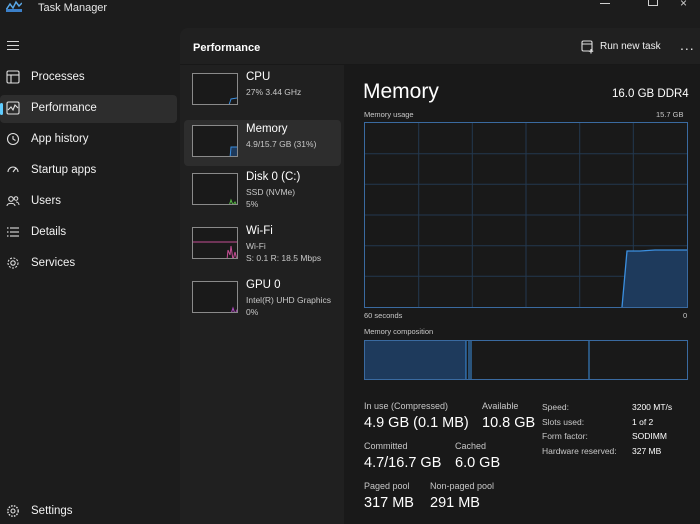 The height and width of the screenshot is (524, 700). Describe the element at coordinates (13, 201) in the screenshot. I see `users-icon` at that location.